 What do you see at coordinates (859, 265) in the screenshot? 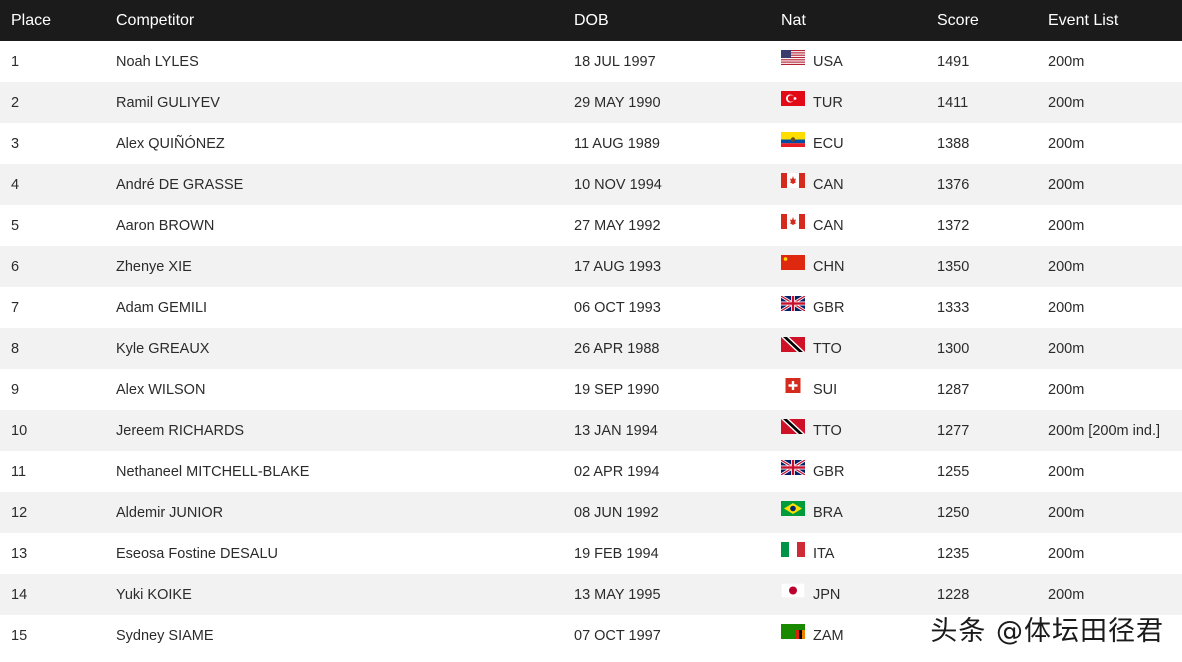
I see `nat-cell: CHN` at bounding box center [859, 265].